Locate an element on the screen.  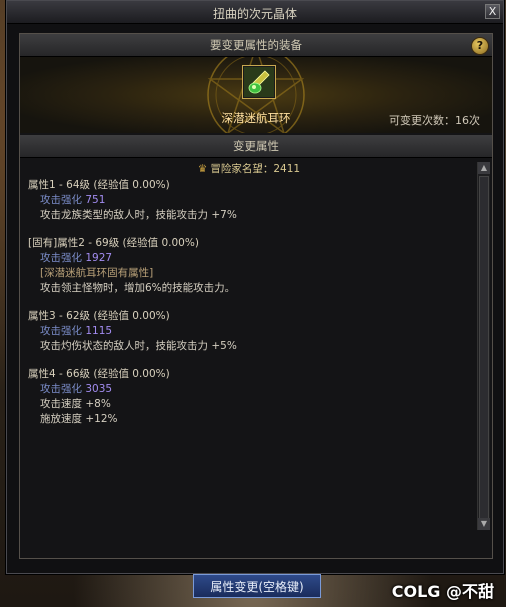
inherent-attribute-note: [深潜迷航耳环固有属性] is located at coordinates (97, 273).